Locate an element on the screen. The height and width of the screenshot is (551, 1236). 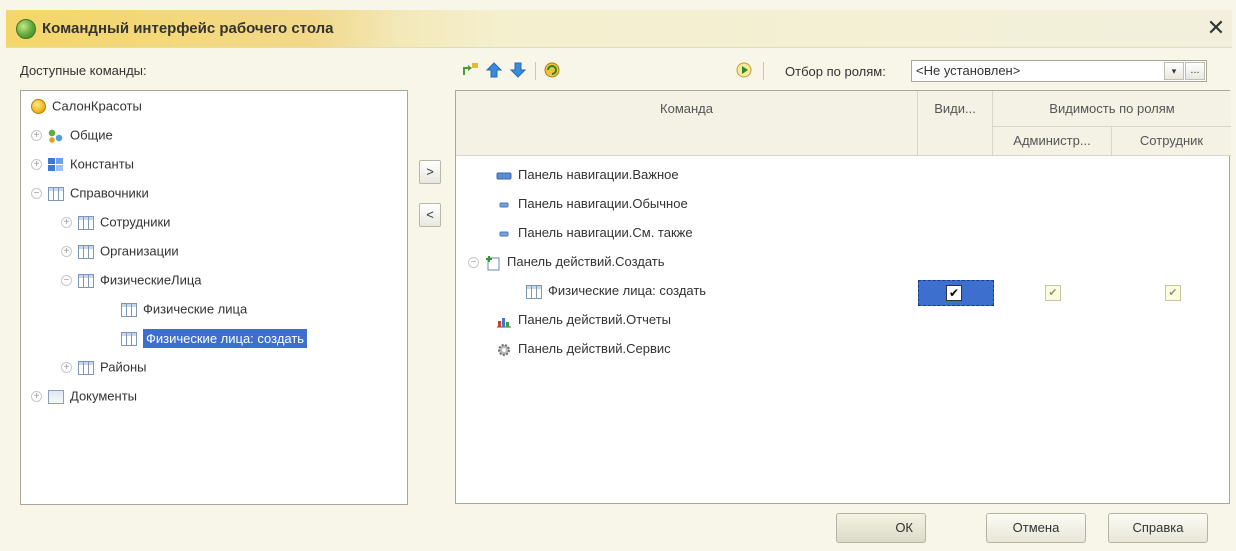
add-command-button: > is located at coordinates (430, 172).